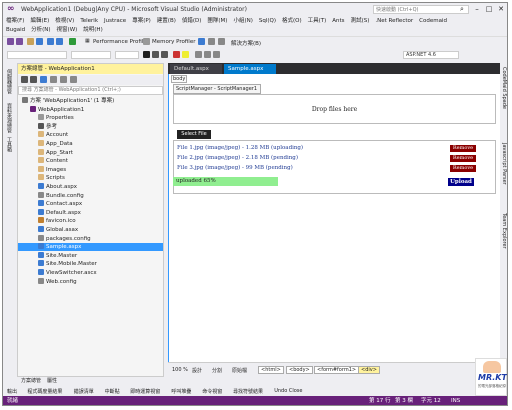 The width and height of the screenshot is (512, 410). Describe the element at coordinates (31, 381) in the screenshot. I see `panel-tab: 方案總管` at that location.